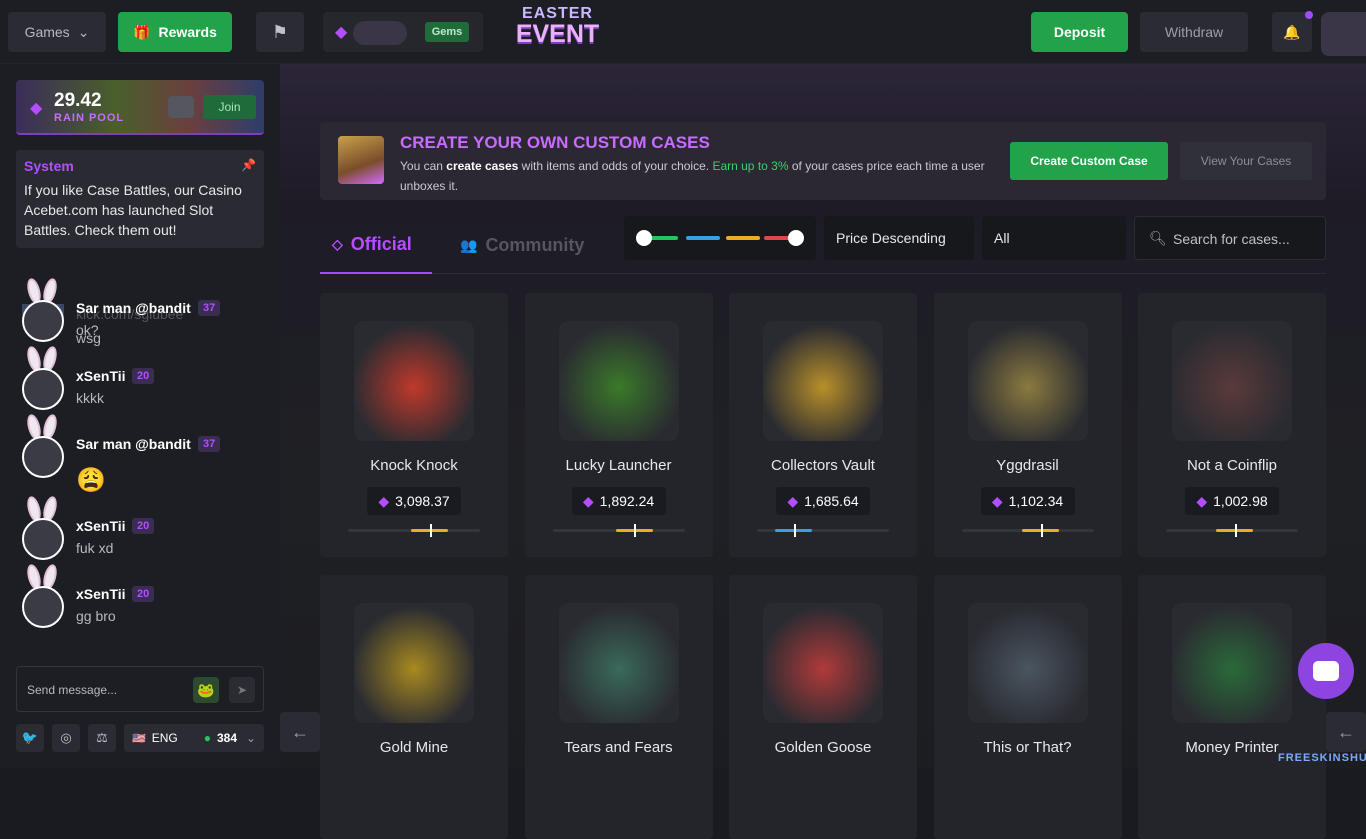  I want to click on gem-balance: ◆ Gems, so click(403, 32).